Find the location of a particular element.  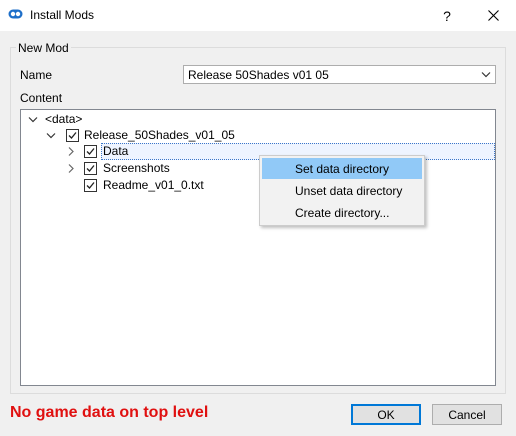

menu-item-label: Set data directory is located at coordinates (342, 169).